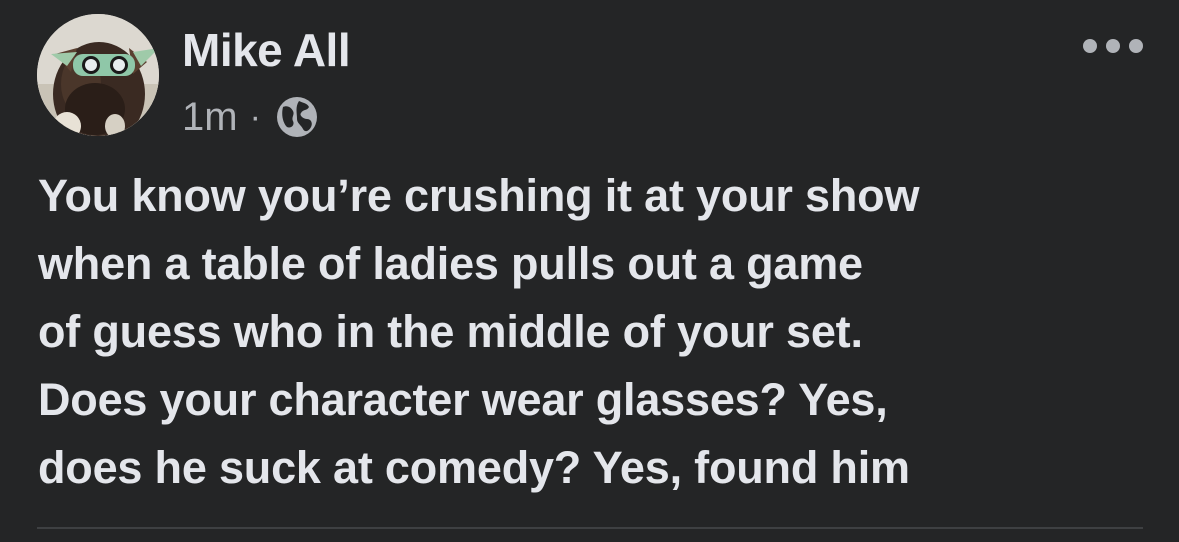 The image size is (1179, 542). What do you see at coordinates (297, 117) in the screenshot?
I see `globe-icon` at bounding box center [297, 117].